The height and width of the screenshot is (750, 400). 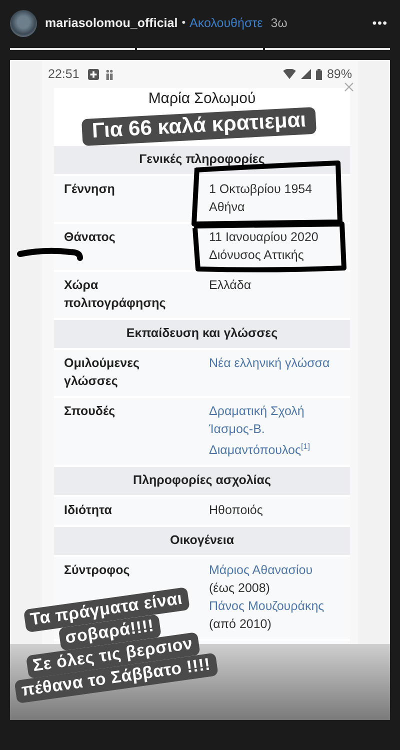 I want to click on row-label: Ιδιότητα, so click(x=88, y=511).